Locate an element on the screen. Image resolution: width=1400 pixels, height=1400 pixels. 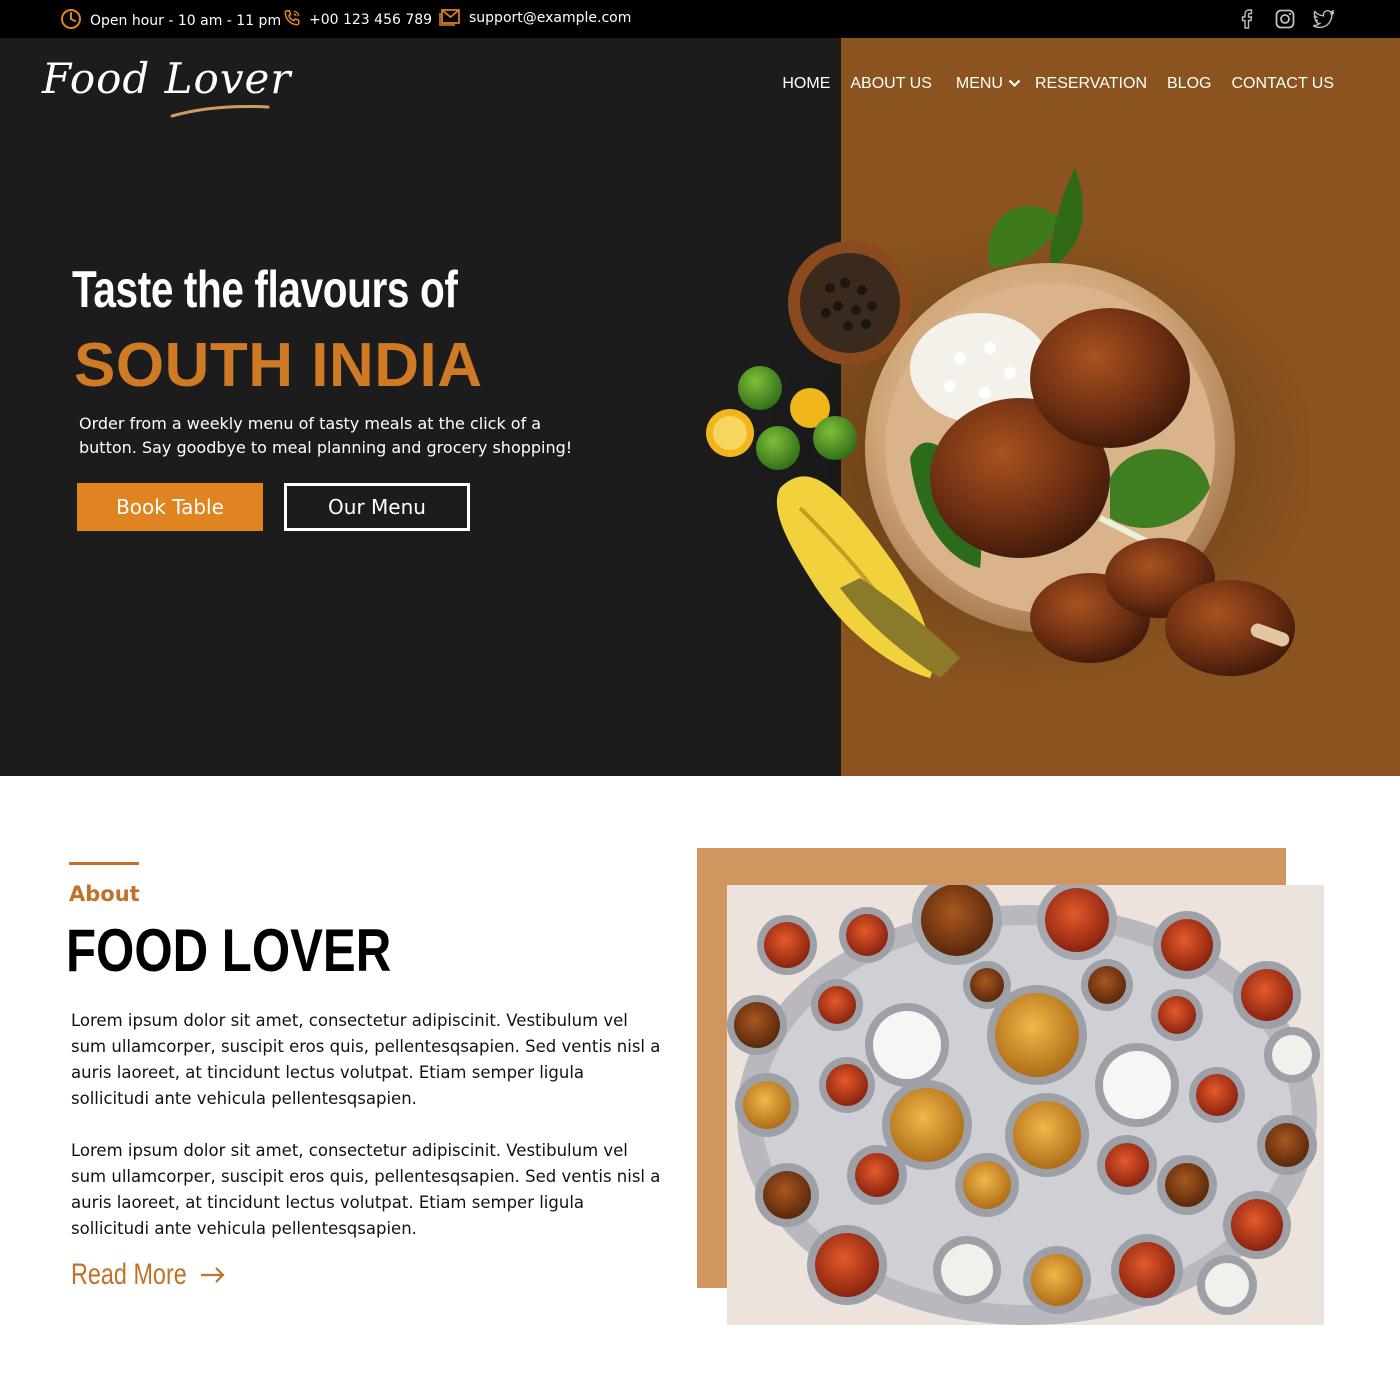
facebook-icon is located at coordinates (1247, 19).